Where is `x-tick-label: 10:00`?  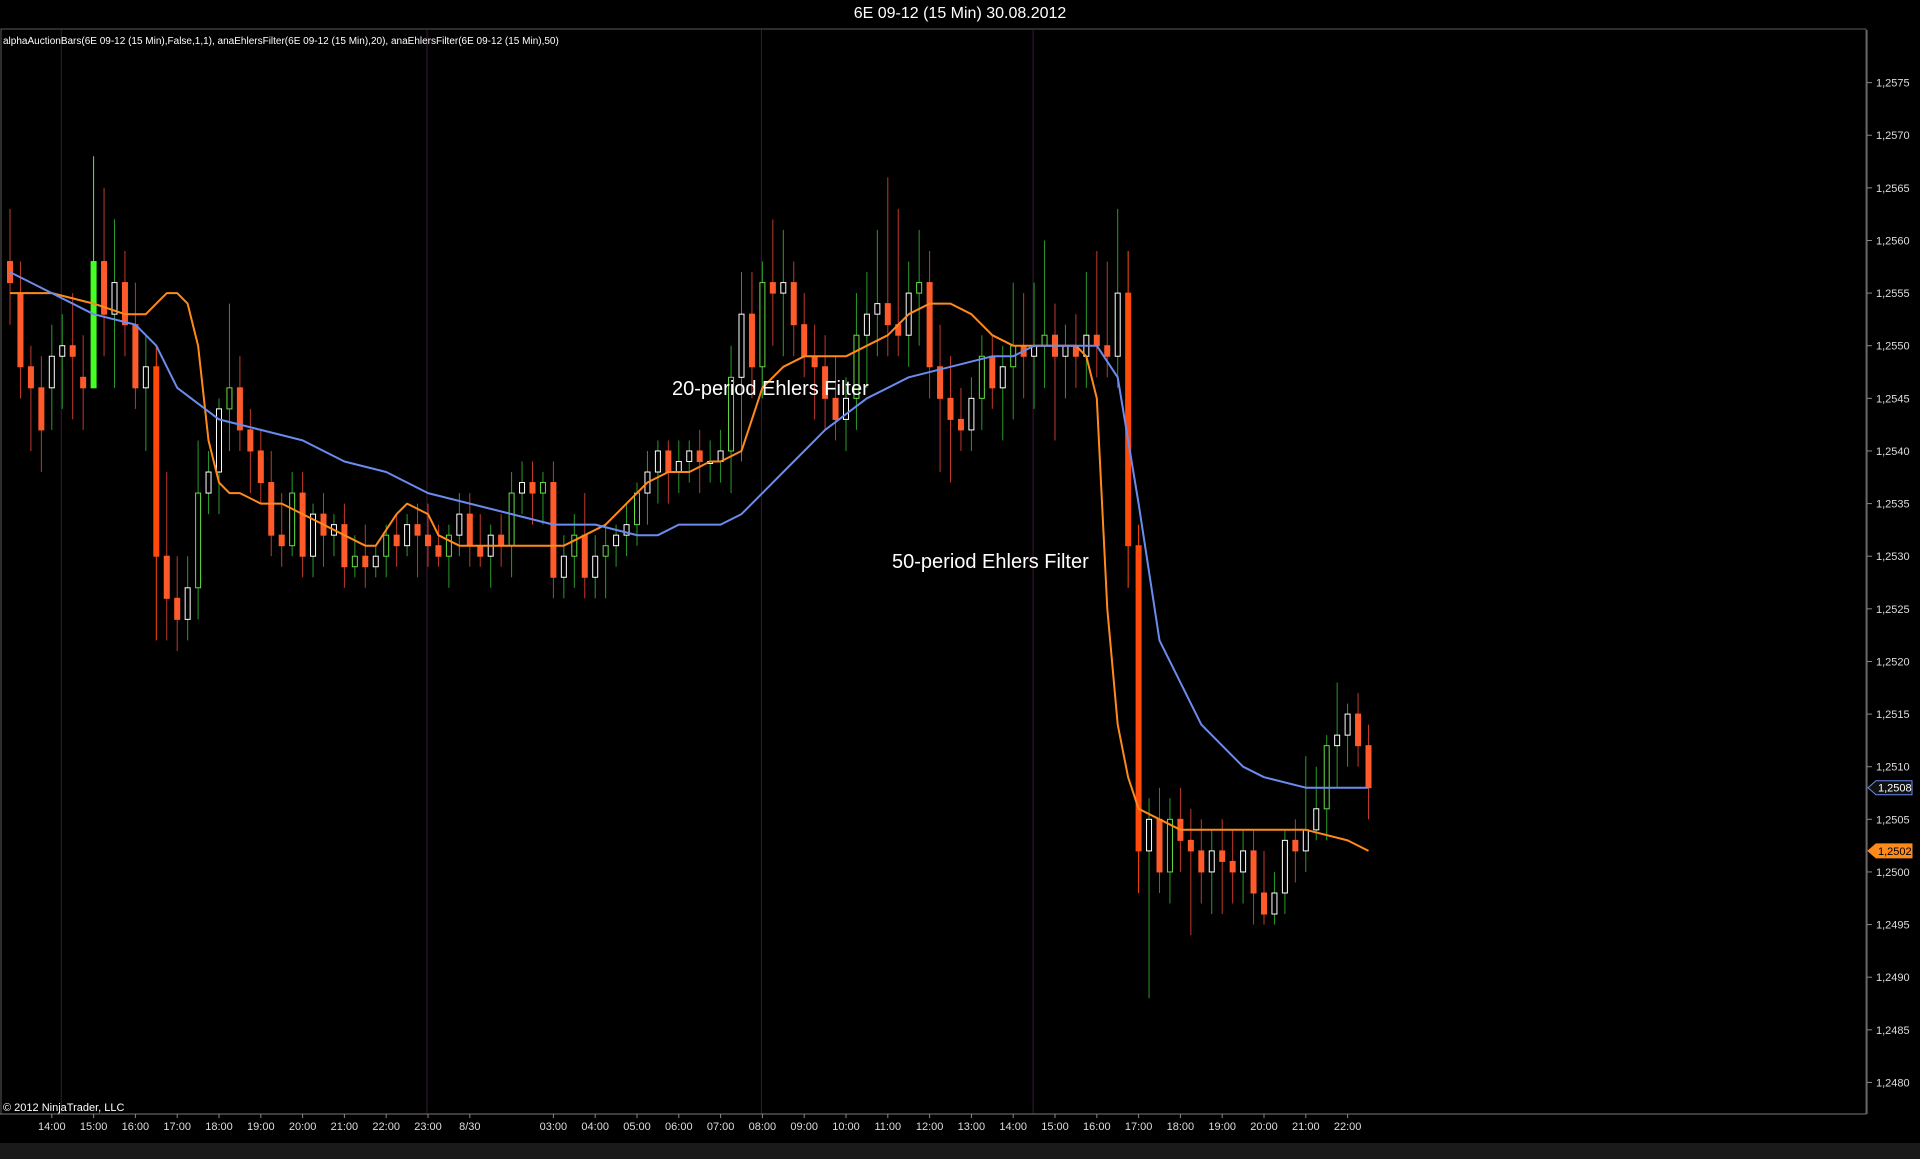
x-tick-label: 10:00 is located at coordinates (846, 1127).